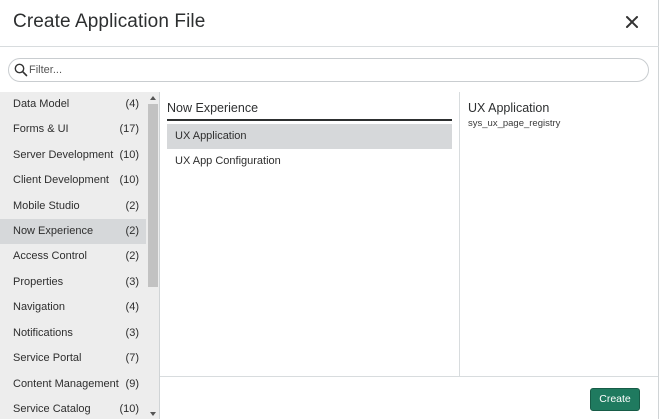 The width and height of the screenshot is (659, 419). Describe the element at coordinates (66, 384) in the screenshot. I see `category-label: Content Management` at that location.